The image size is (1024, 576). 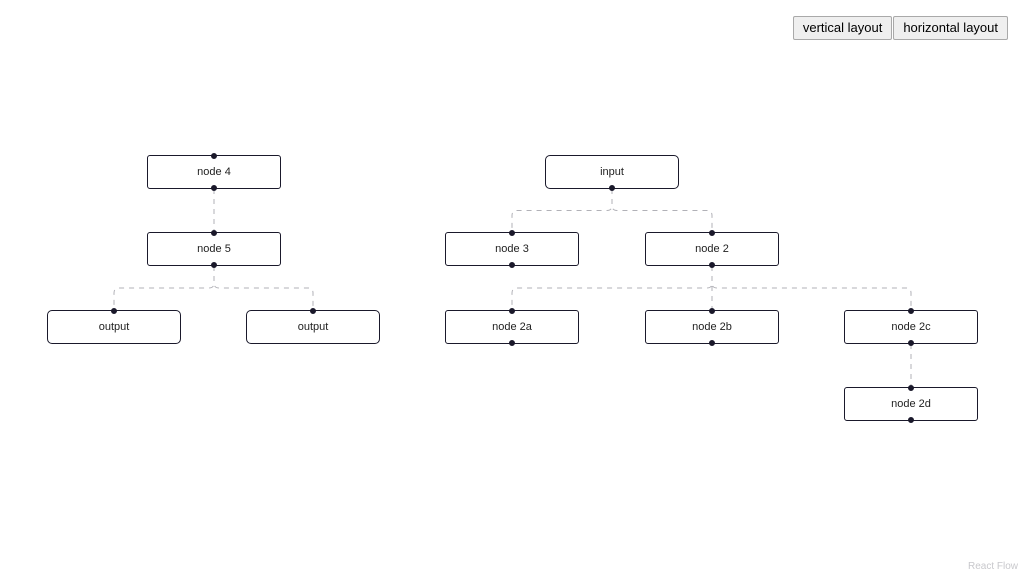 I want to click on flow-node-label: node 2d, so click(x=911, y=403).